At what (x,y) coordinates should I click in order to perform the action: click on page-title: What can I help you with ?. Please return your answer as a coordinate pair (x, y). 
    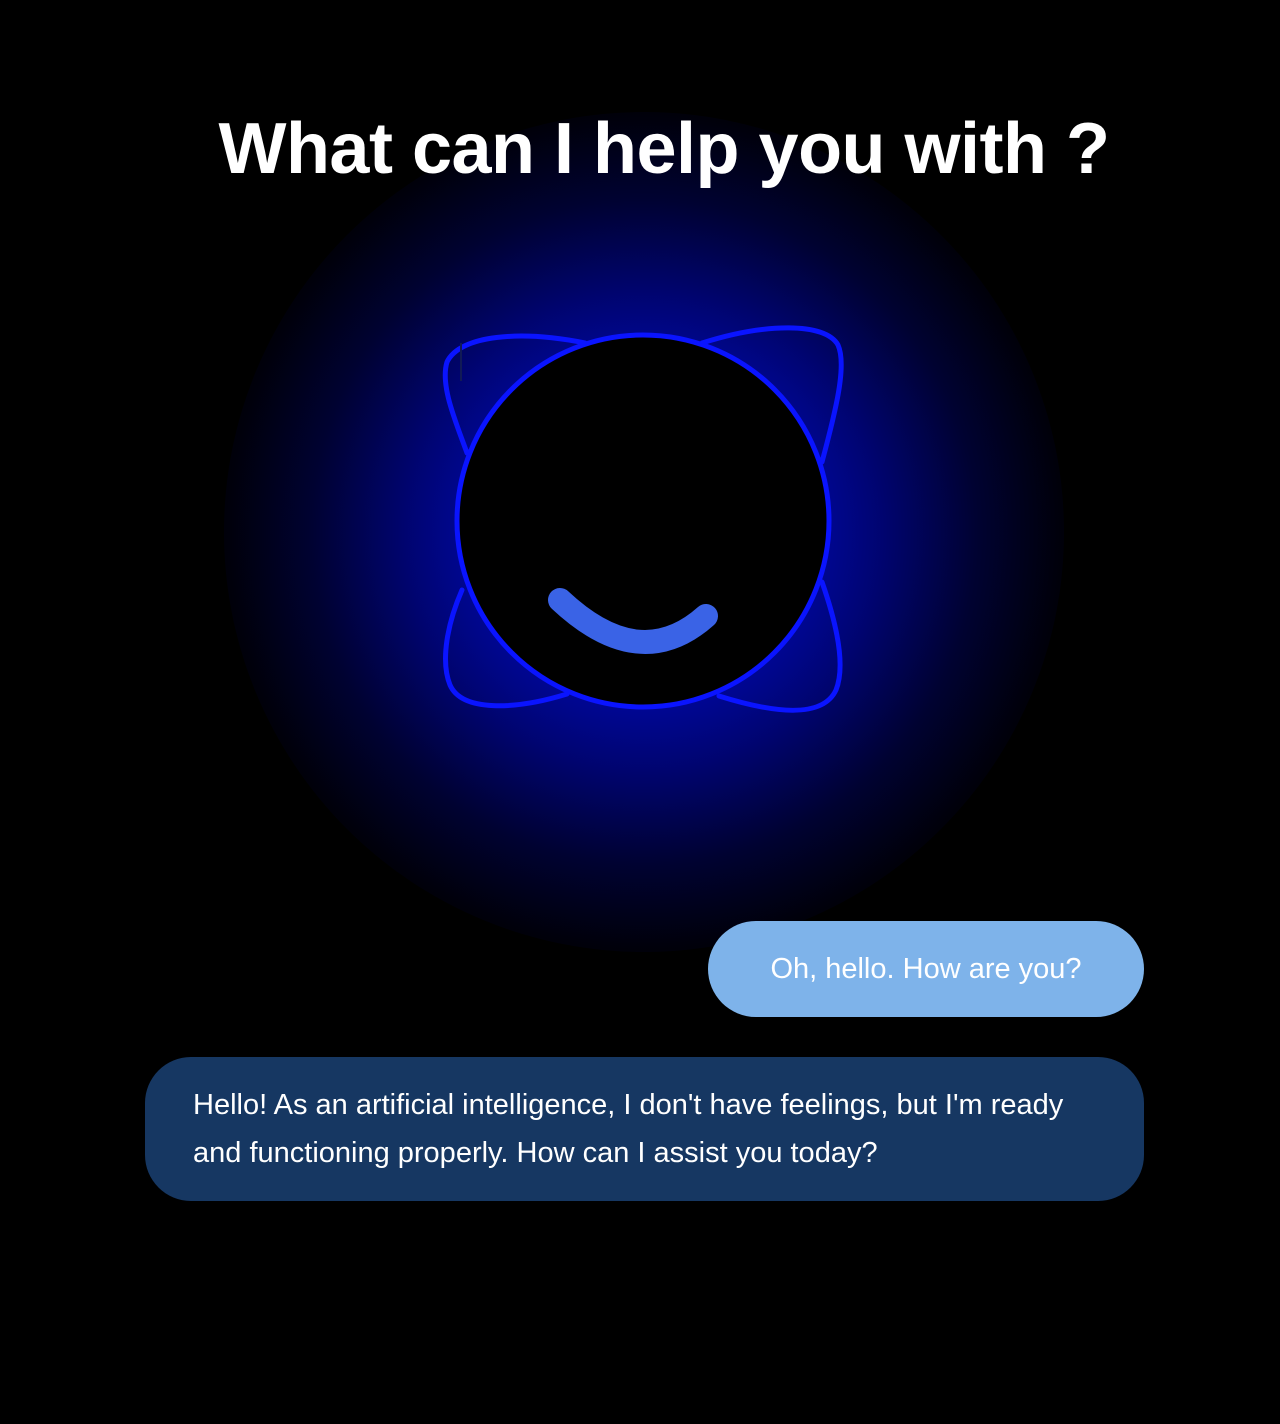
    Looking at the image, I should click on (664, 149).